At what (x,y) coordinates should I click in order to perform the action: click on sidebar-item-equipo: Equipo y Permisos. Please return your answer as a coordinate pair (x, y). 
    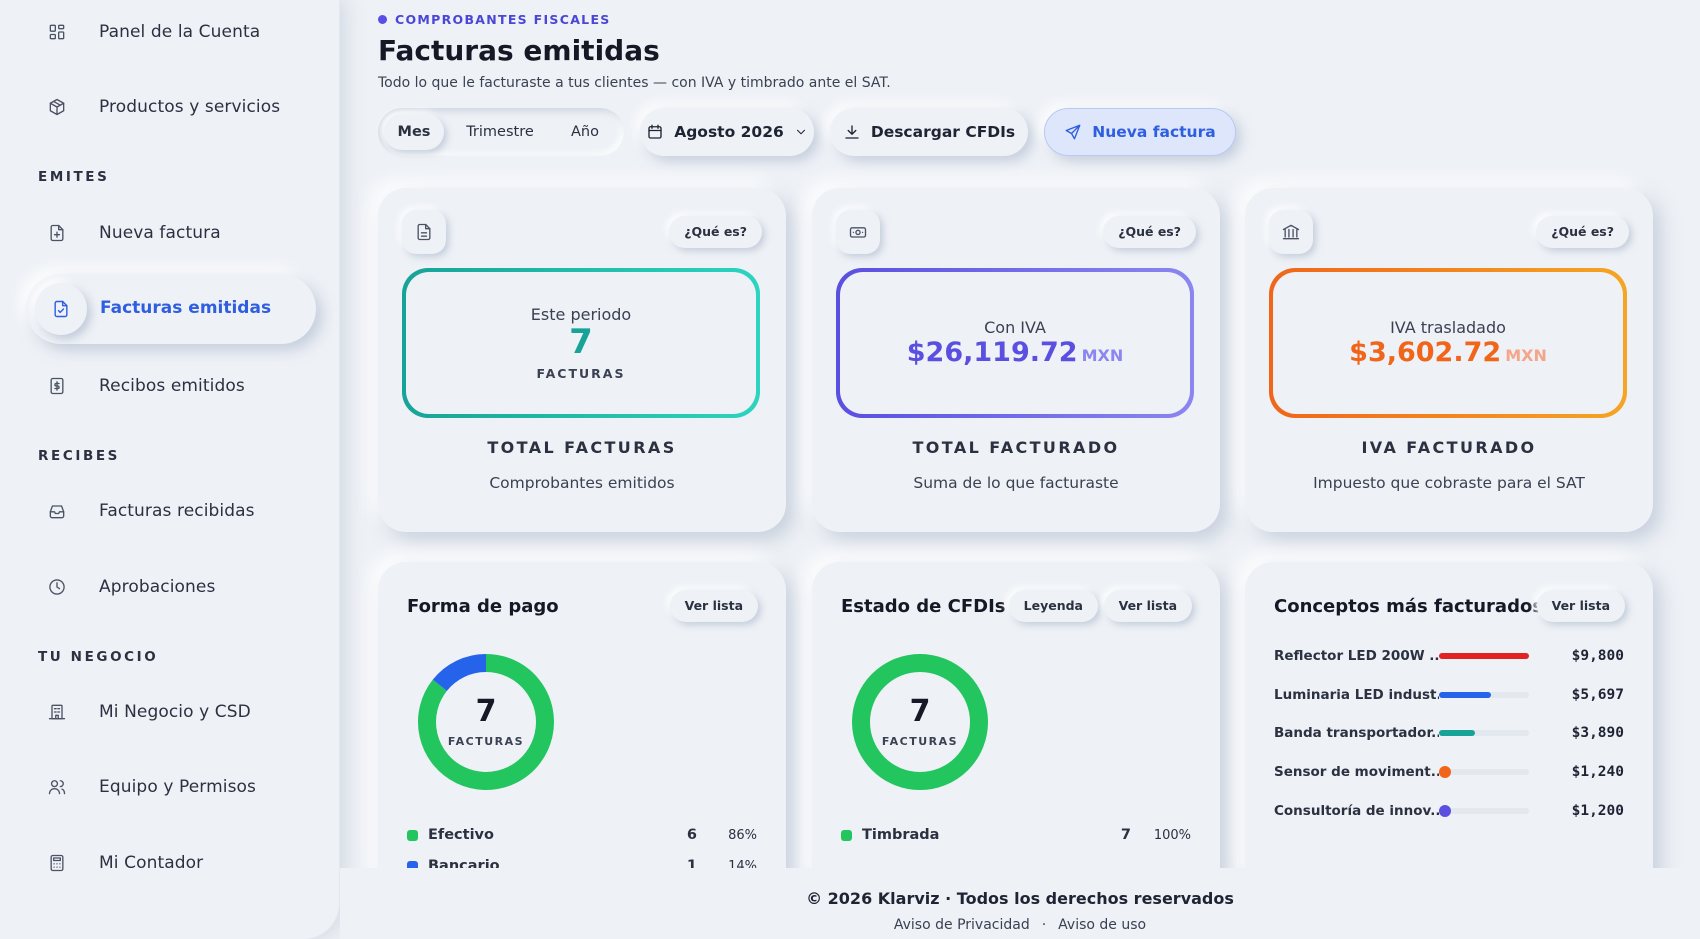
    Looking at the image, I should click on (151, 787).